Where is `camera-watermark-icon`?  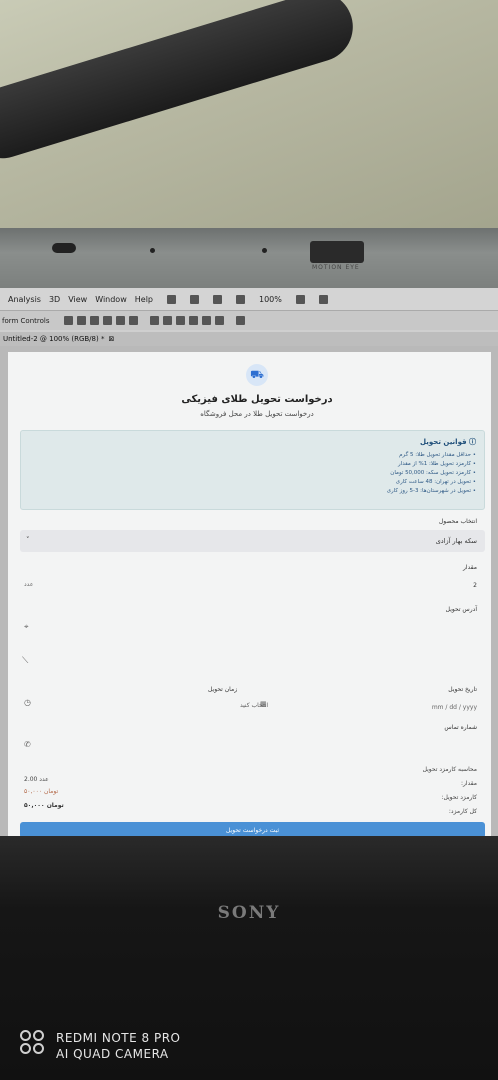
camera-watermark-icon is located at coordinates (34, 1045).